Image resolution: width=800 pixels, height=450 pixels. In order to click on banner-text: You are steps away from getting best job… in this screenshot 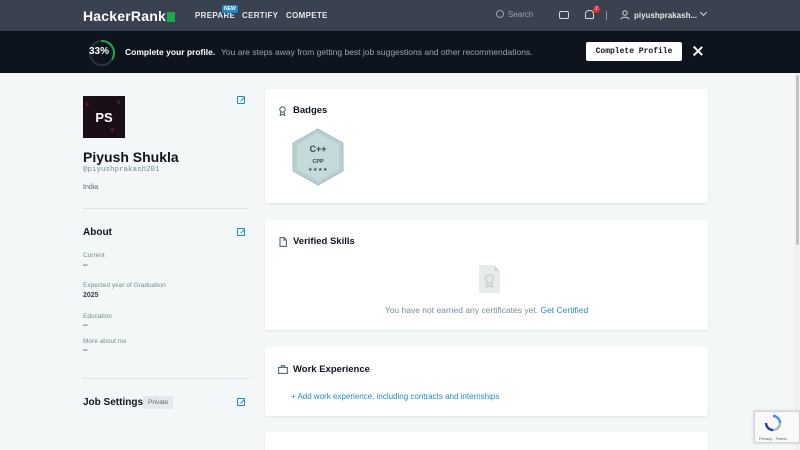, I will do `click(377, 52)`.